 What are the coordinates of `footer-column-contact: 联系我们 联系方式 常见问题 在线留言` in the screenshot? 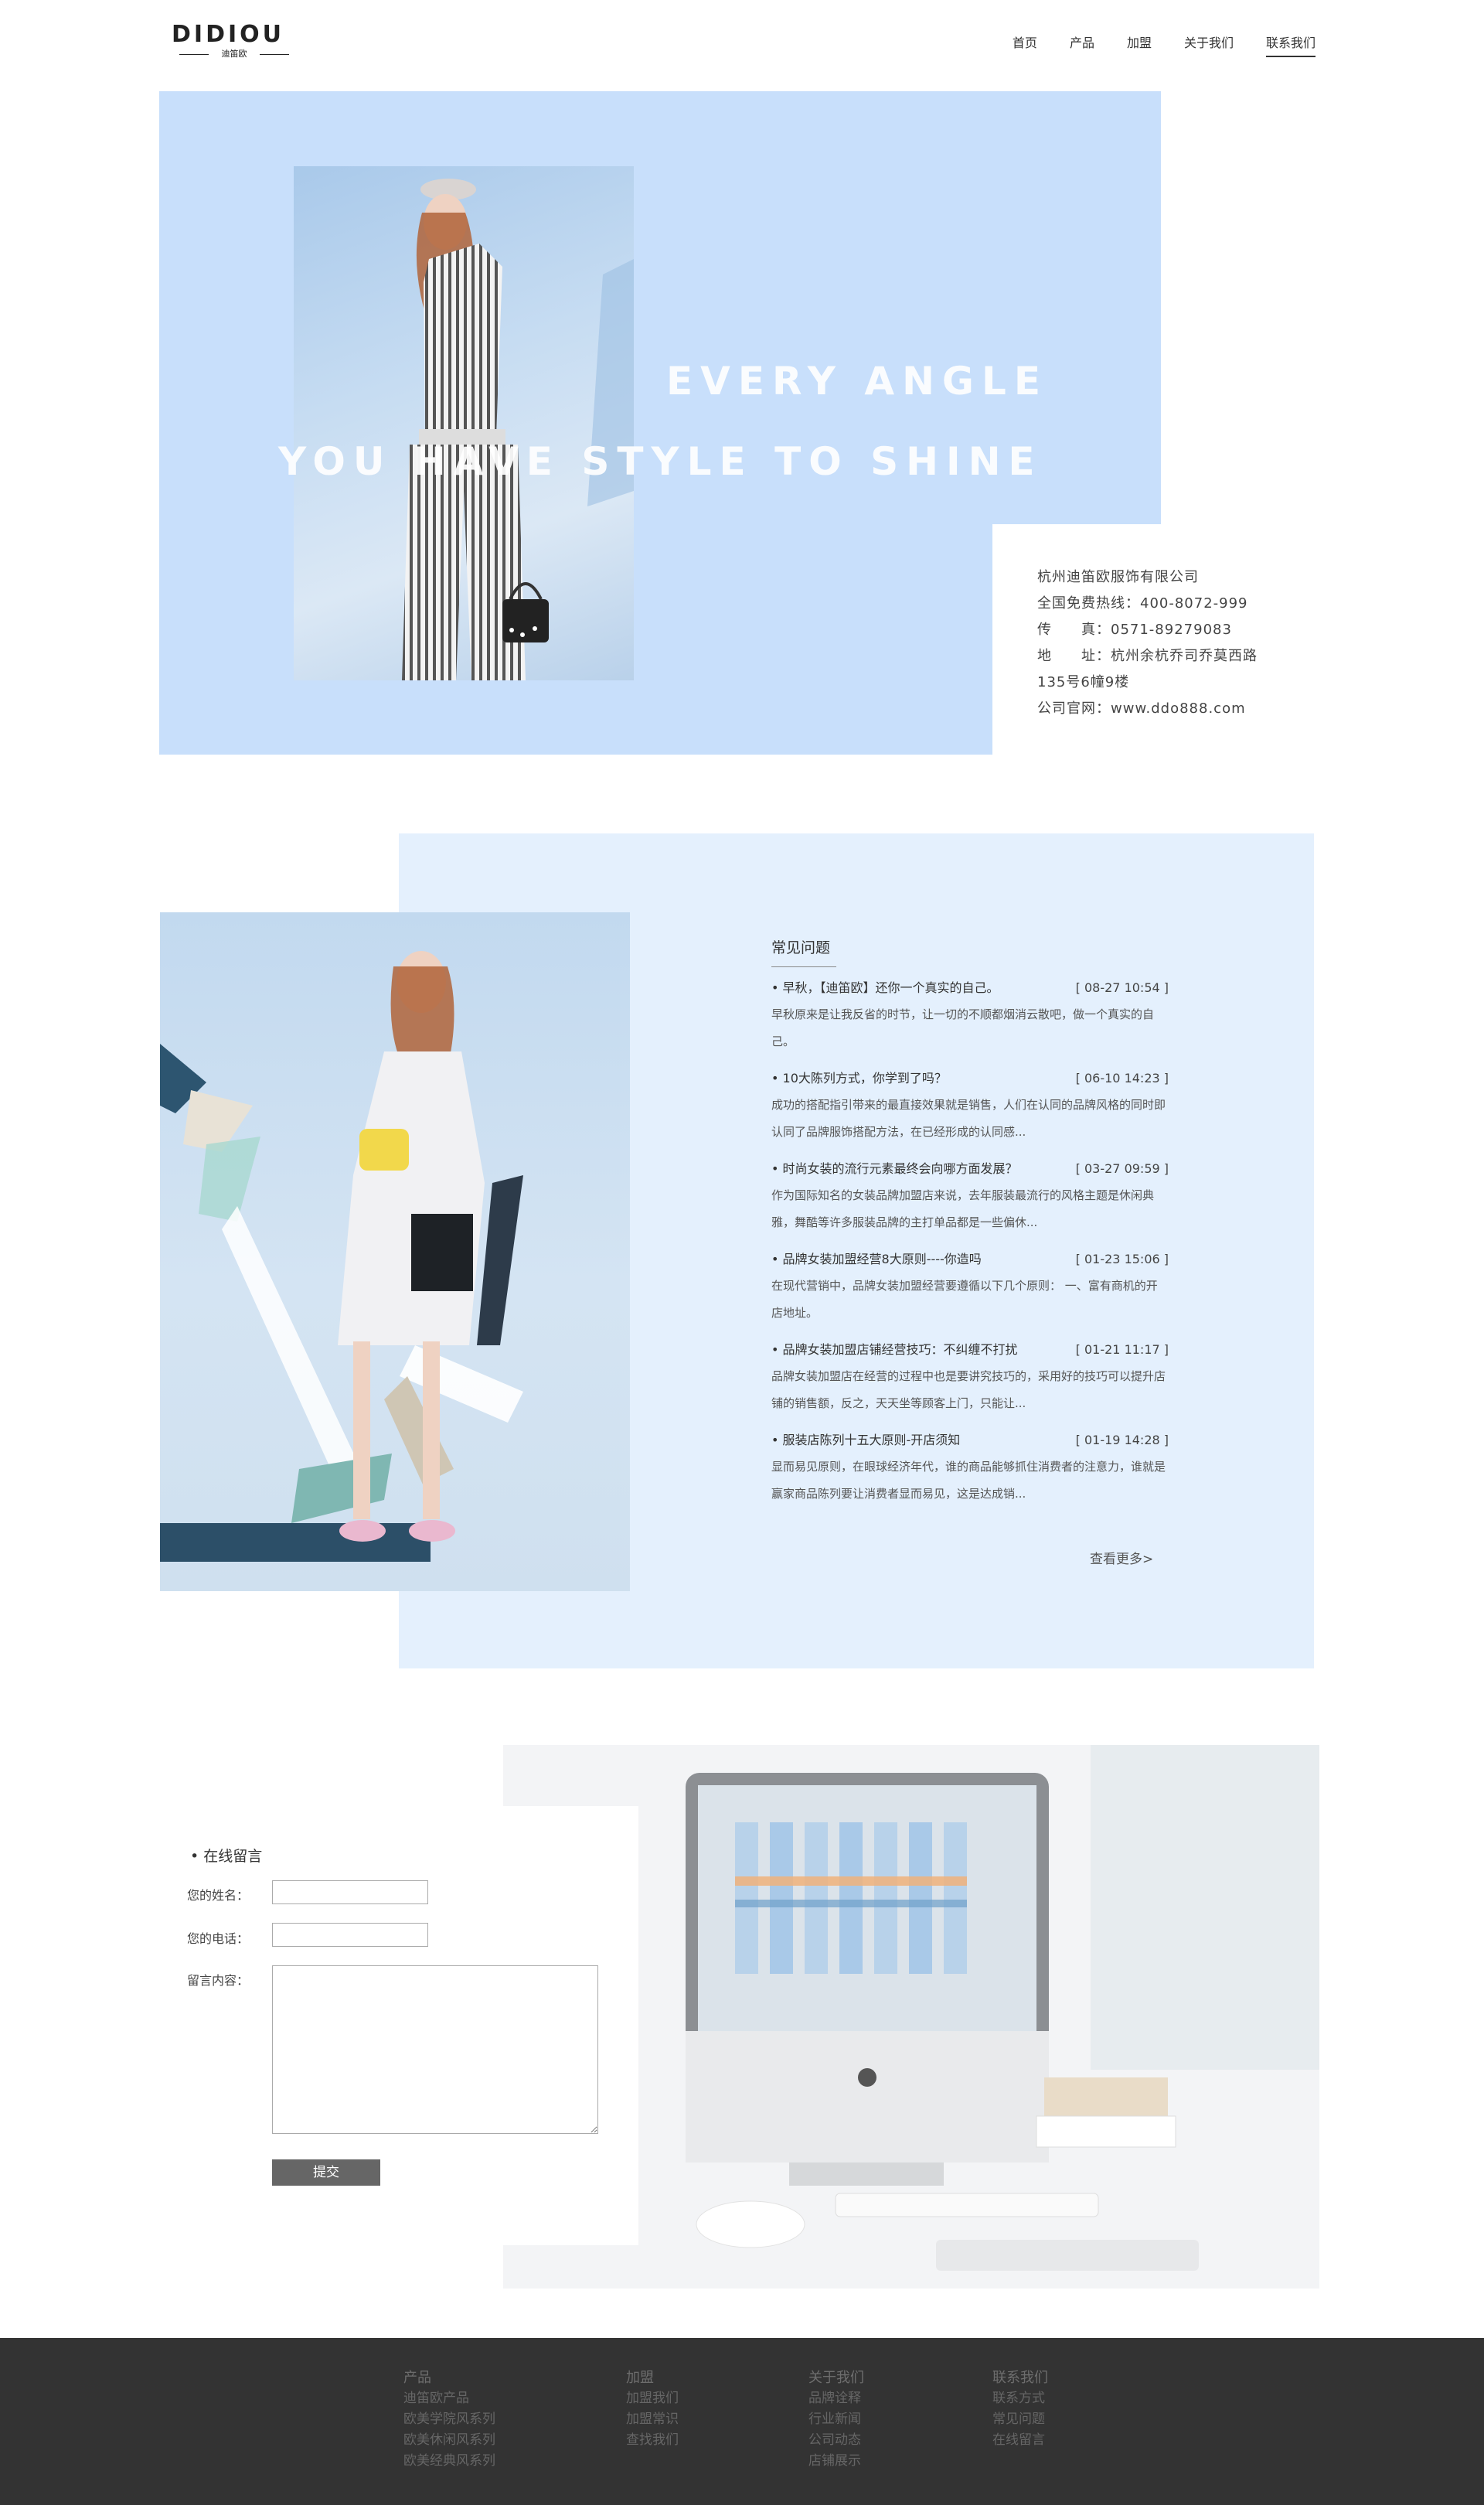 It's located at (1020, 2409).